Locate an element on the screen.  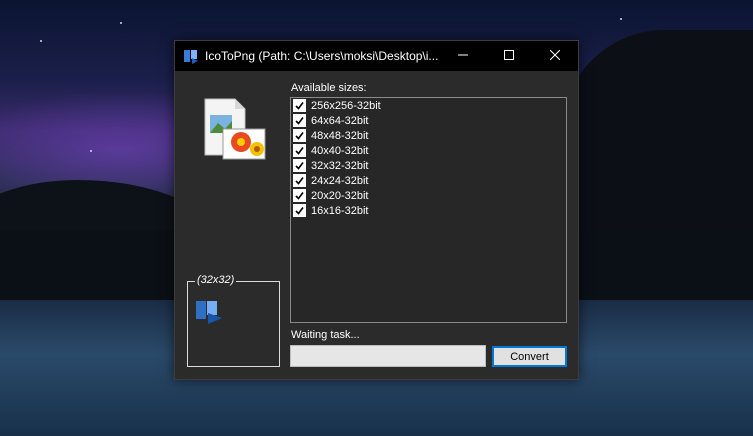
close-button is located at coordinates (555, 56).